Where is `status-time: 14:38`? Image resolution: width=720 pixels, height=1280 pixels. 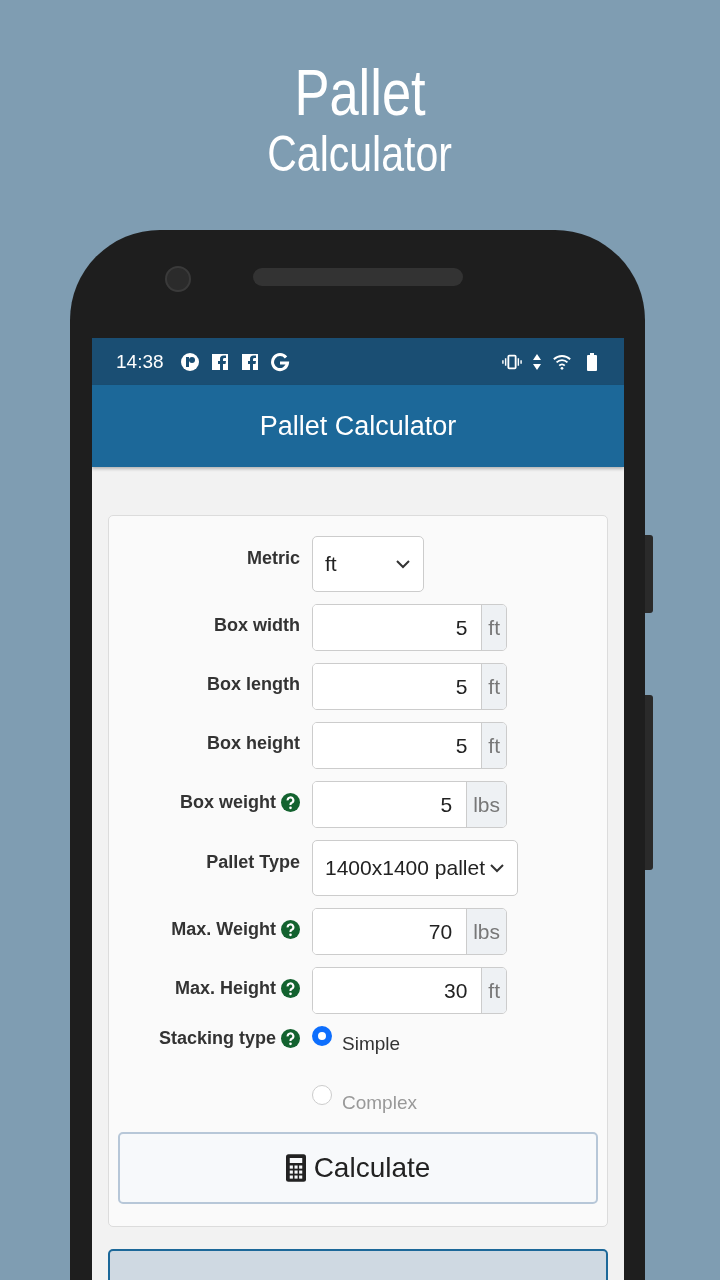 status-time: 14:38 is located at coordinates (140, 361).